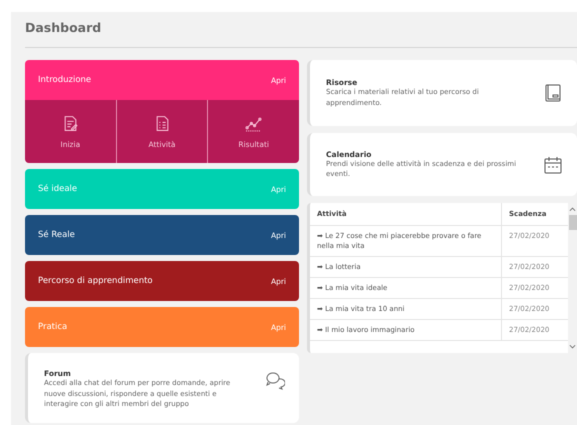 The image size is (577, 425). I want to click on chat-bubbles-icon, so click(275, 381).